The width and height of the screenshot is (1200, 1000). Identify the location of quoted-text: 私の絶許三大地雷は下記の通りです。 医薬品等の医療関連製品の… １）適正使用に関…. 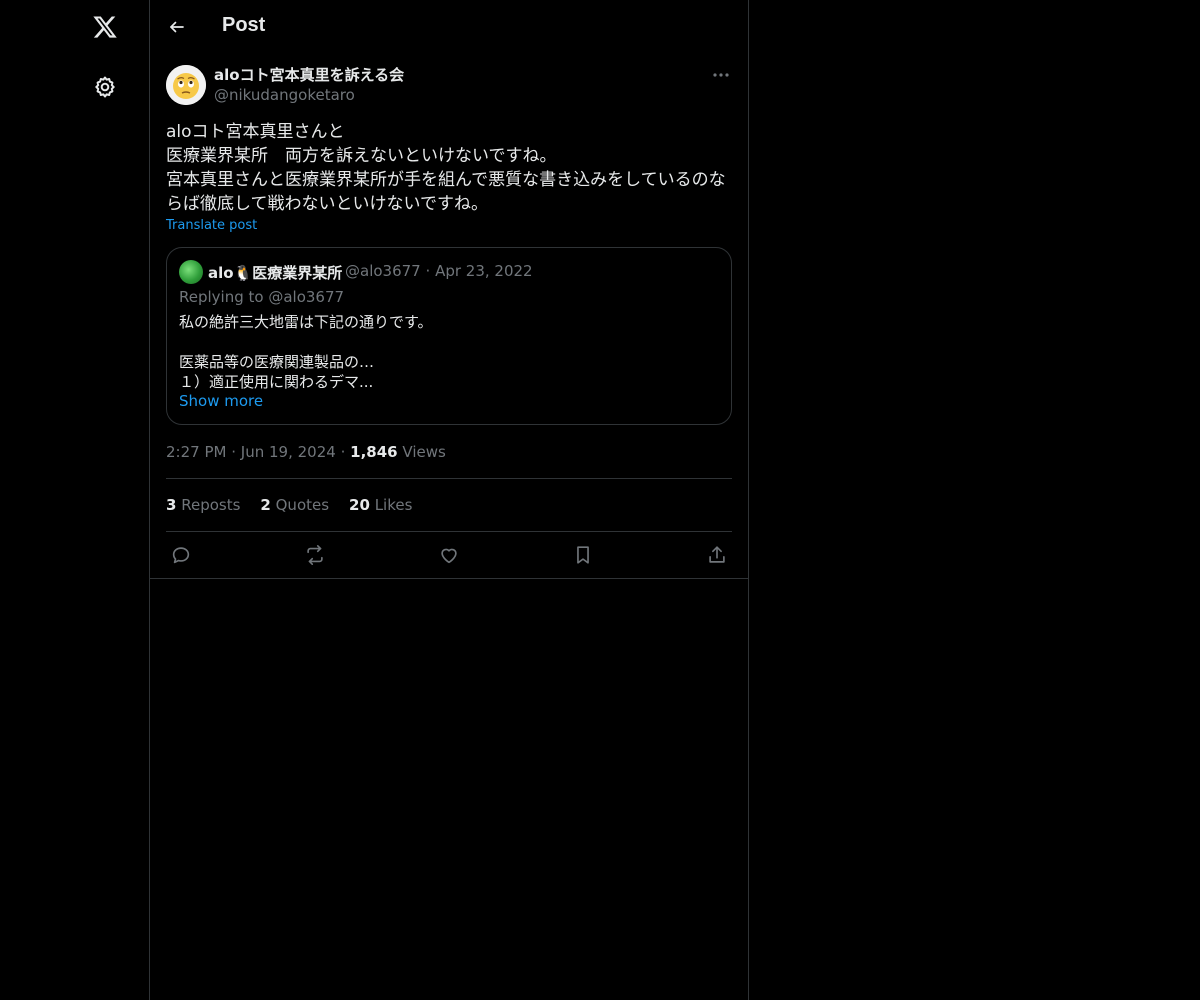
(306, 352).